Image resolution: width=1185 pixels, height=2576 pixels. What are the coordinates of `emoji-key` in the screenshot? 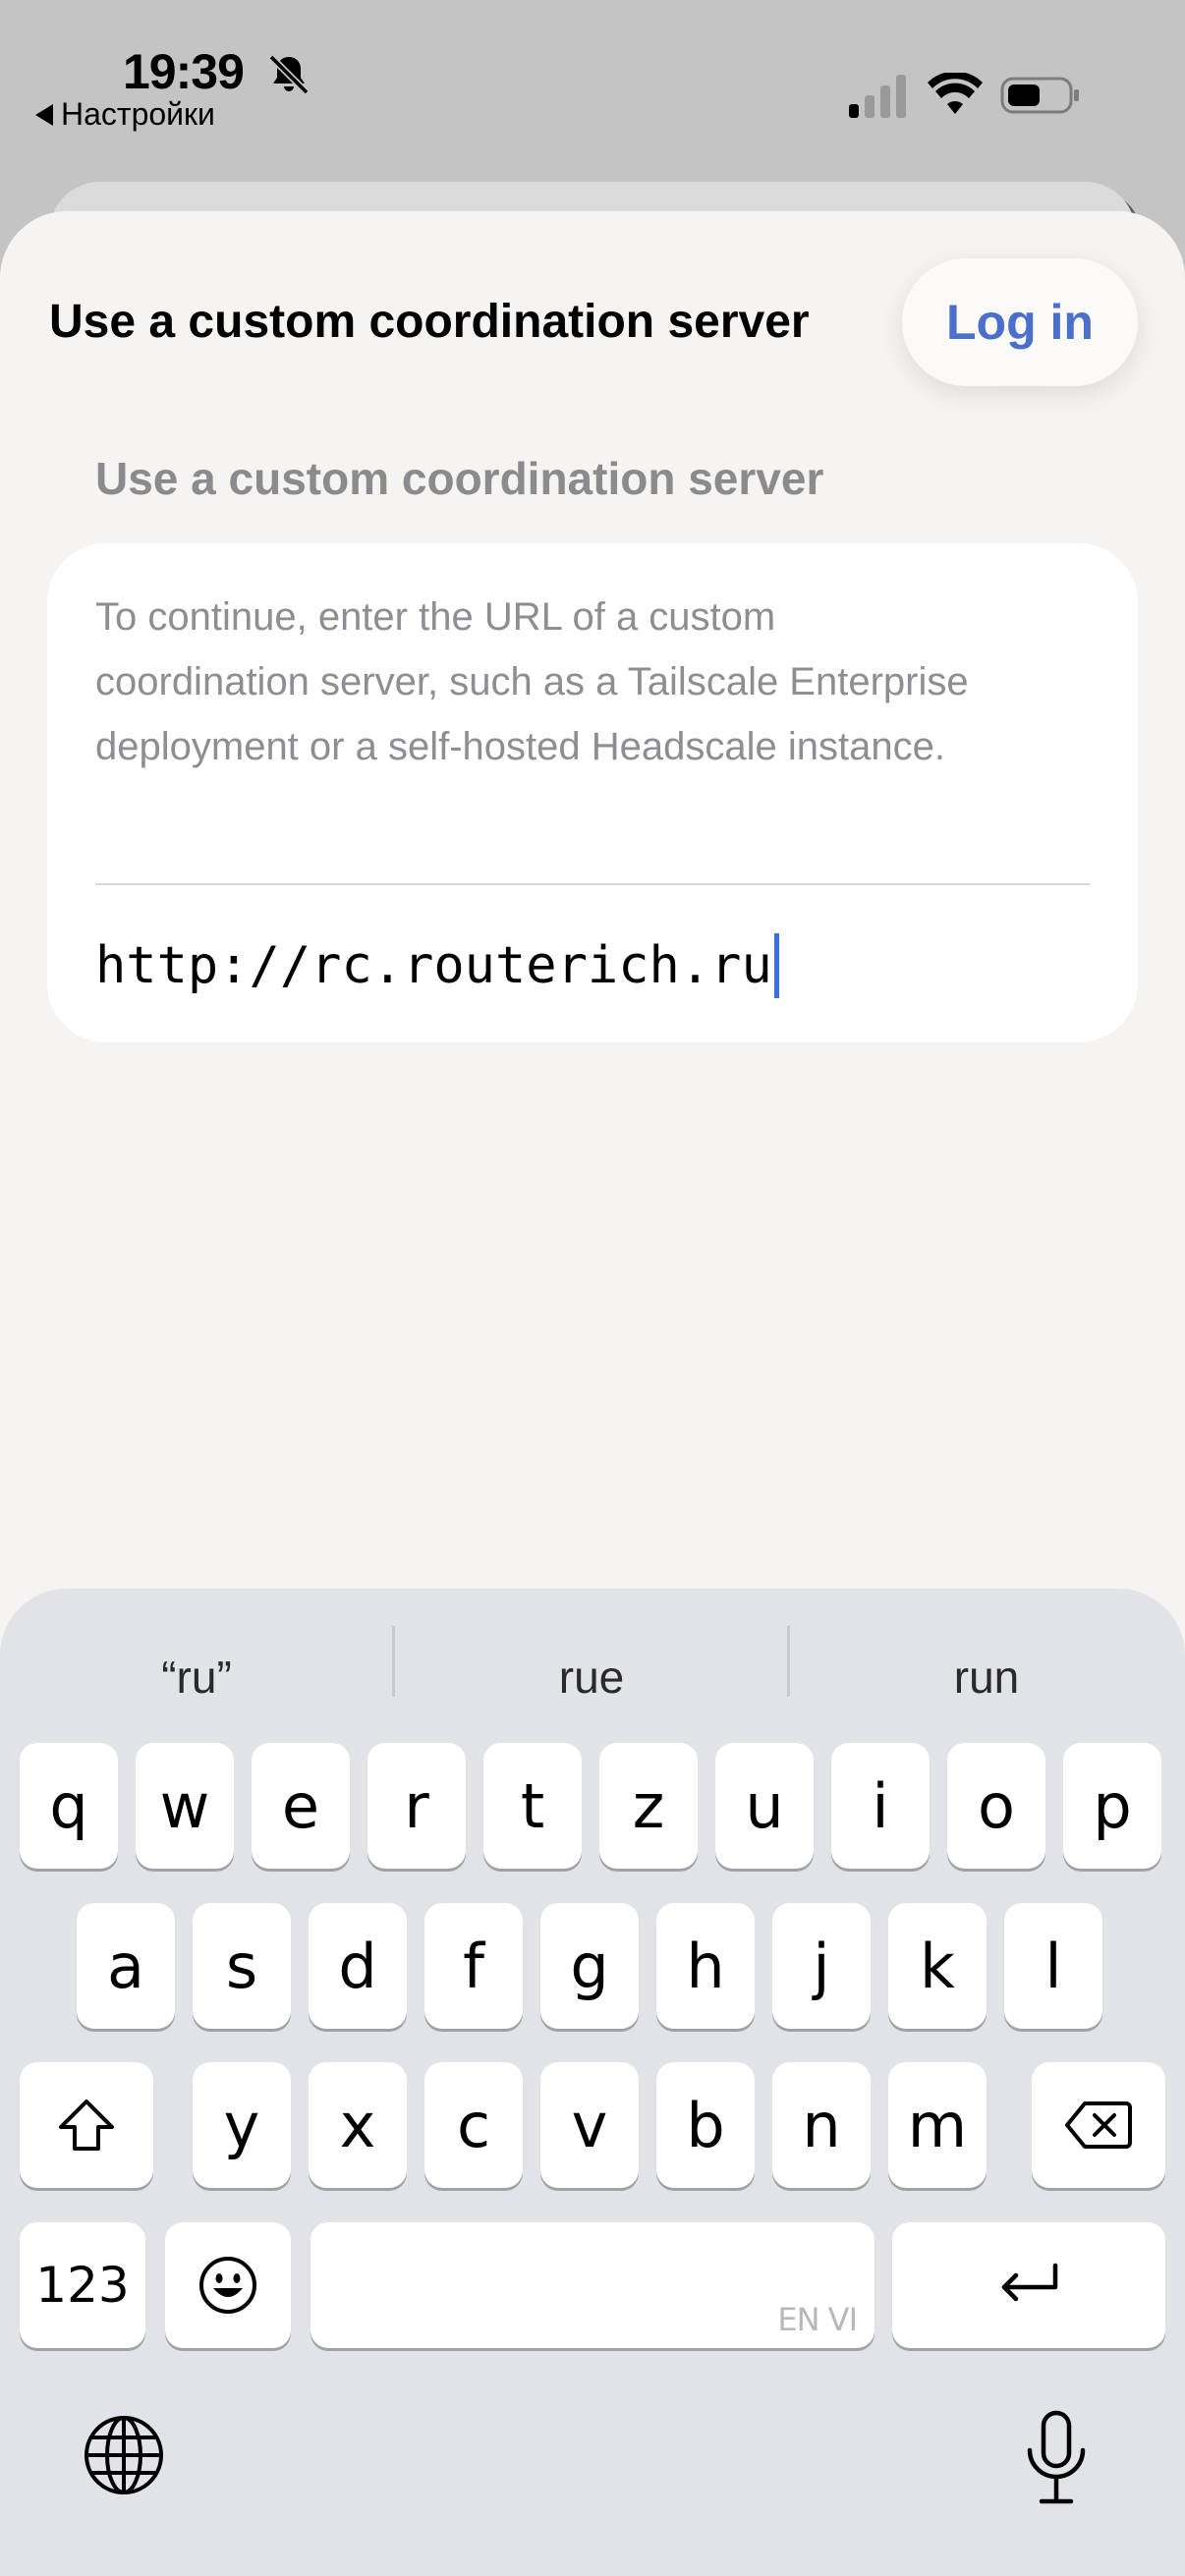 It's located at (228, 2285).